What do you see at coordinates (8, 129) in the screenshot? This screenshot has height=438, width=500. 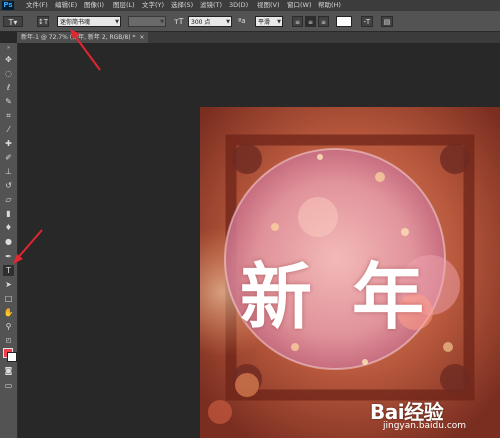 I see `eyedropper-tool-icon: ⁄` at bounding box center [8, 129].